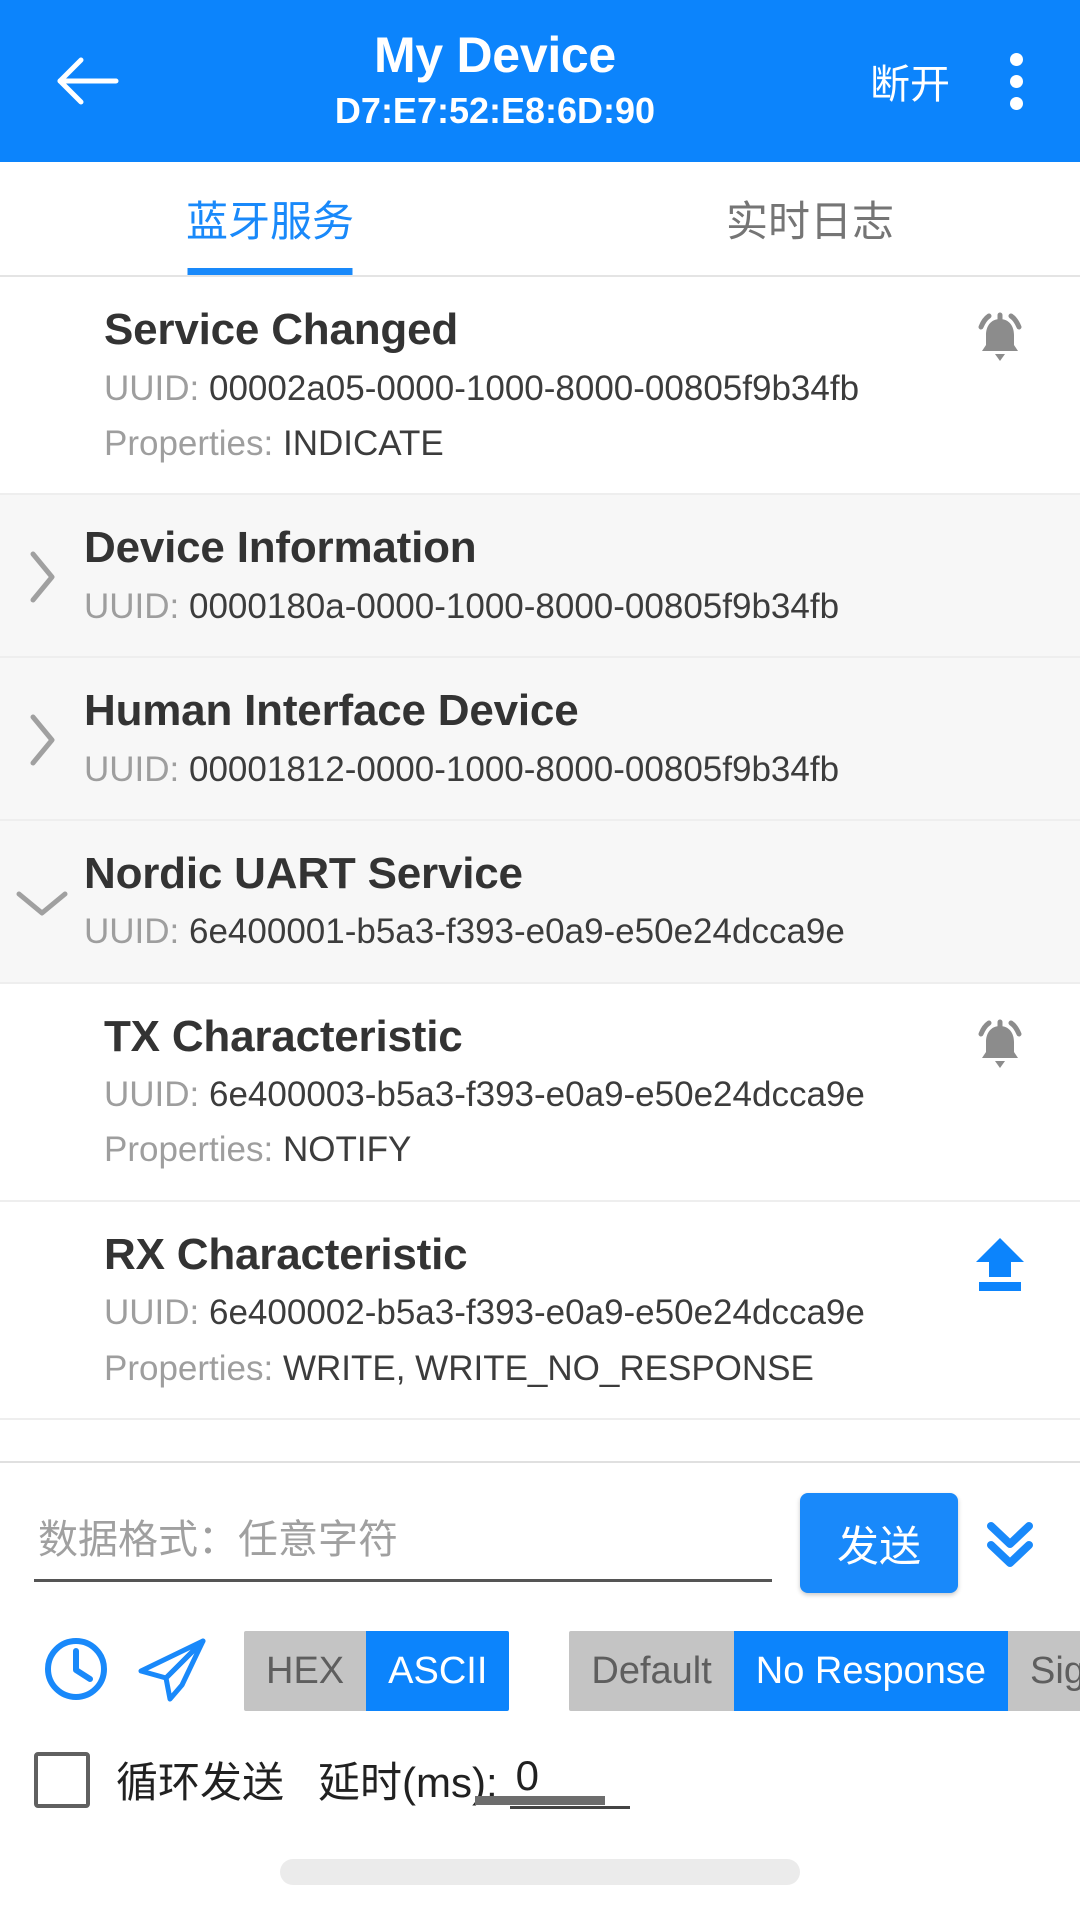 This screenshot has height=1920, width=1080. What do you see at coordinates (303, 873) in the screenshot?
I see `service-name: Nordic UART Service` at bounding box center [303, 873].